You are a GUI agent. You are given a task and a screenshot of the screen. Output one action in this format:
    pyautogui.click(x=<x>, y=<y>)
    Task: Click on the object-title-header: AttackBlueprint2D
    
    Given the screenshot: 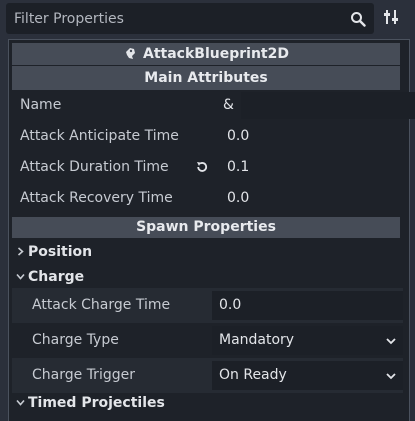 What is the action you would take?
    pyautogui.click(x=206, y=54)
    